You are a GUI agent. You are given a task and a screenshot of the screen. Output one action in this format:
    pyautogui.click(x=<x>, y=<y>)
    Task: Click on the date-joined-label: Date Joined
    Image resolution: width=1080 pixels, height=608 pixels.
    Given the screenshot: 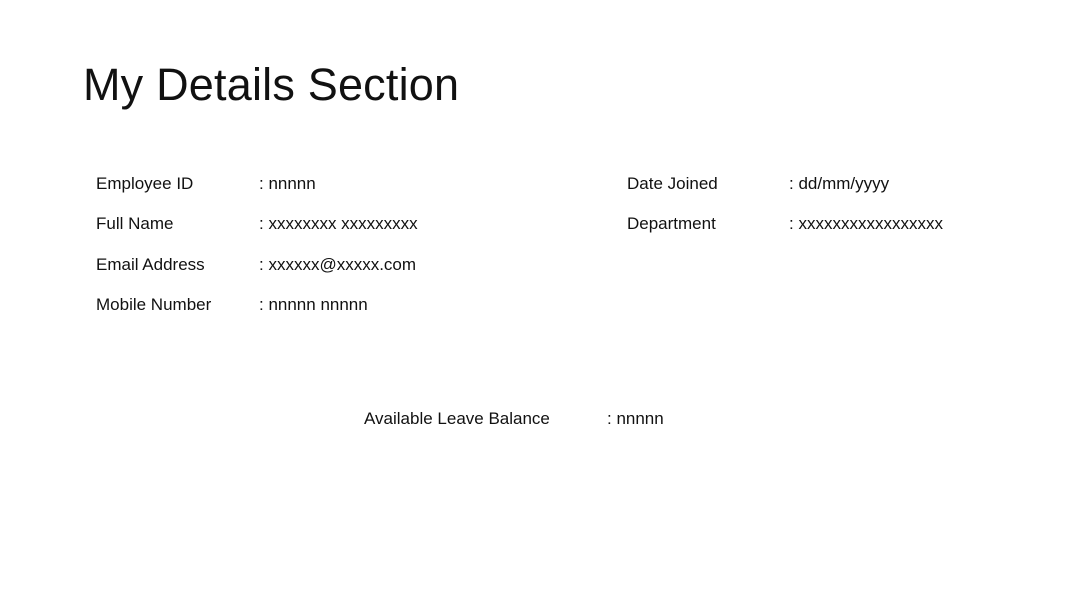 What is the action you would take?
    pyautogui.click(x=672, y=183)
    